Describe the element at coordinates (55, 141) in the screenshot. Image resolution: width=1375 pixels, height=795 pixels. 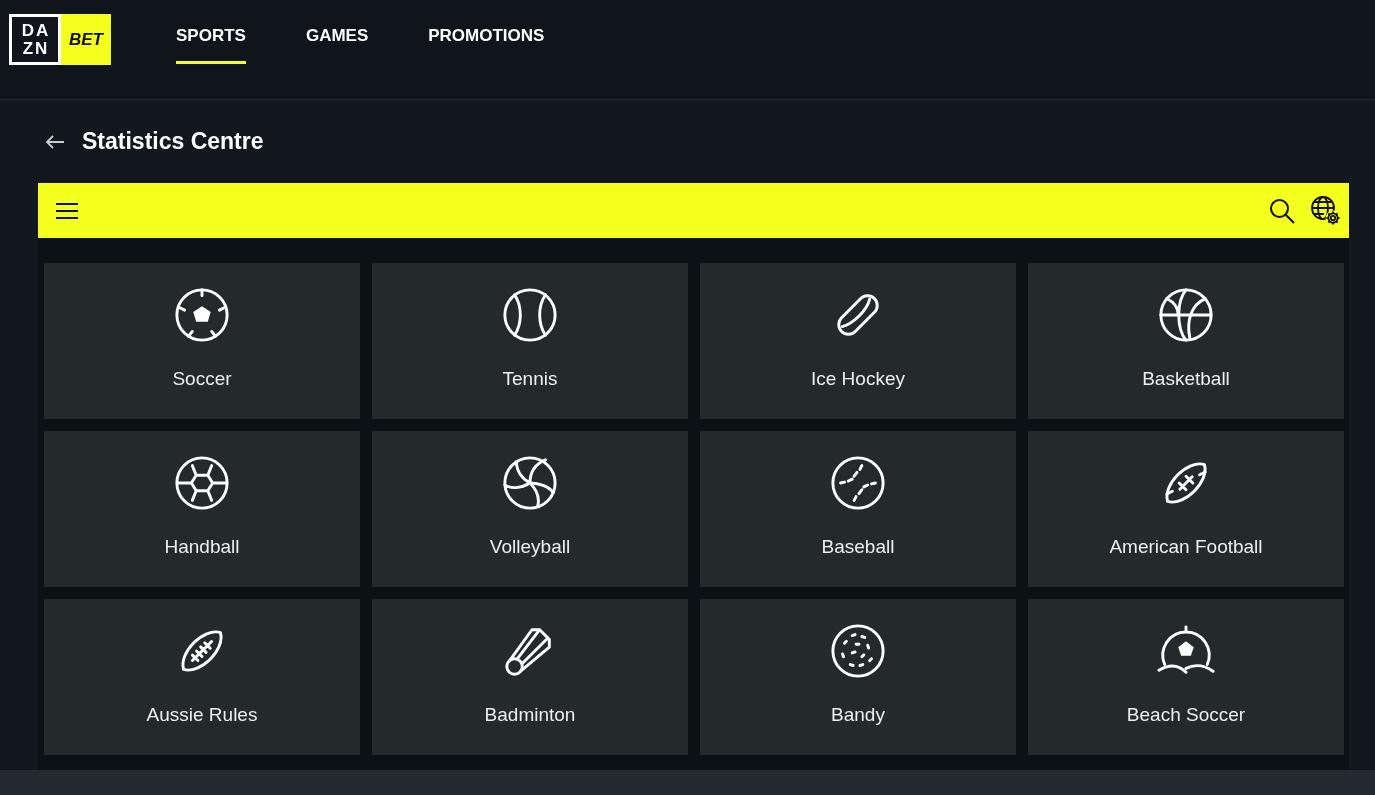
I see `back-arrow-icon` at that location.